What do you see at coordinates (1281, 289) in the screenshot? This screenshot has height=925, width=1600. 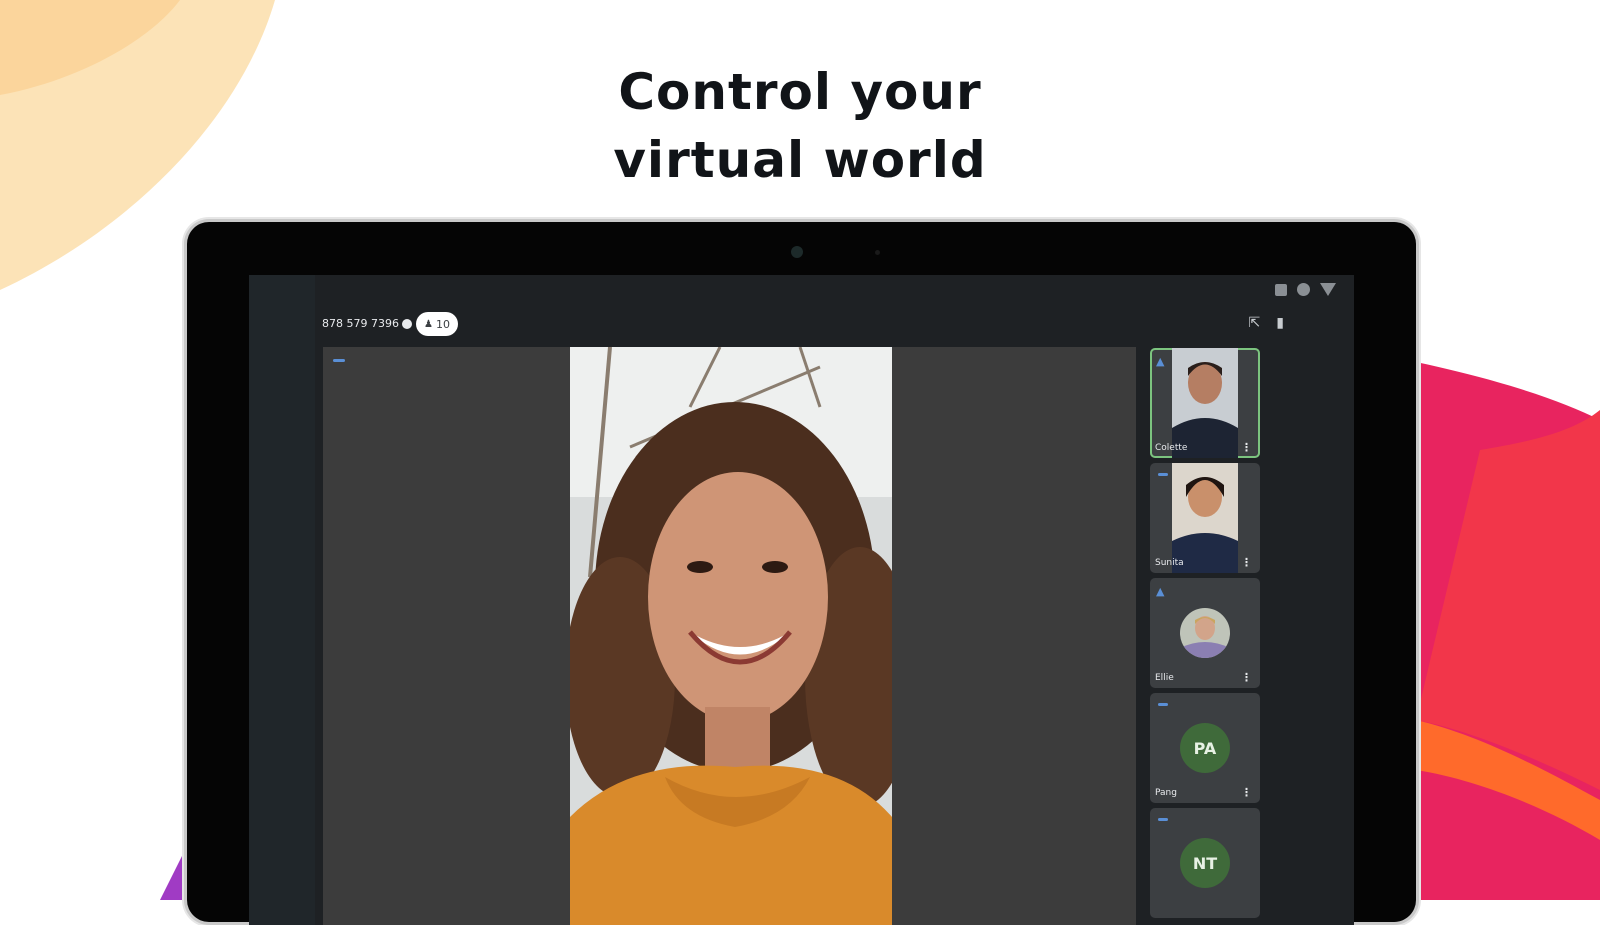 I see `recording-icon` at bounding box center [1281, 289].